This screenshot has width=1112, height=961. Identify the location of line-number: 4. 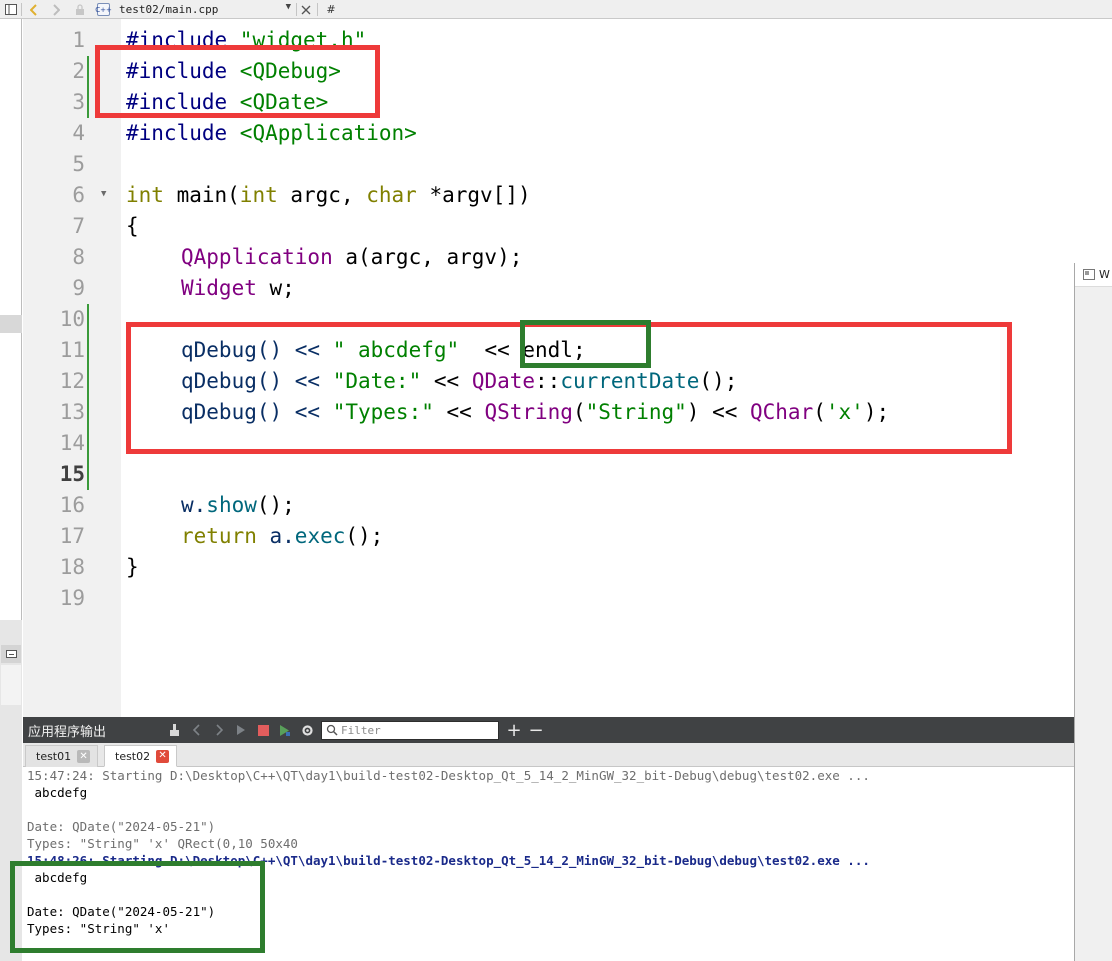
(78, 133).